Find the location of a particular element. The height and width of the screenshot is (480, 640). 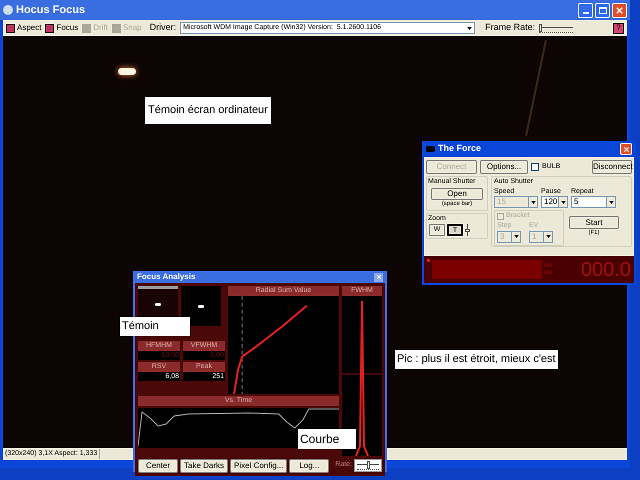

frame-rate-label: Frame Rate: is located at coordinates (510, 27).